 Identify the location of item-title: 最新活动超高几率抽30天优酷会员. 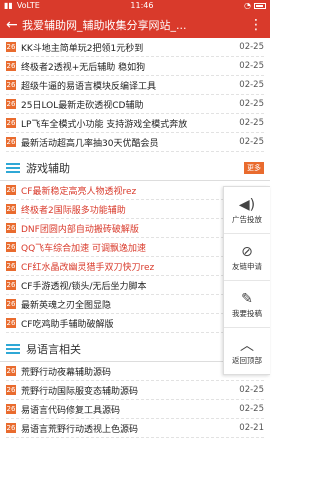
(127, 142).